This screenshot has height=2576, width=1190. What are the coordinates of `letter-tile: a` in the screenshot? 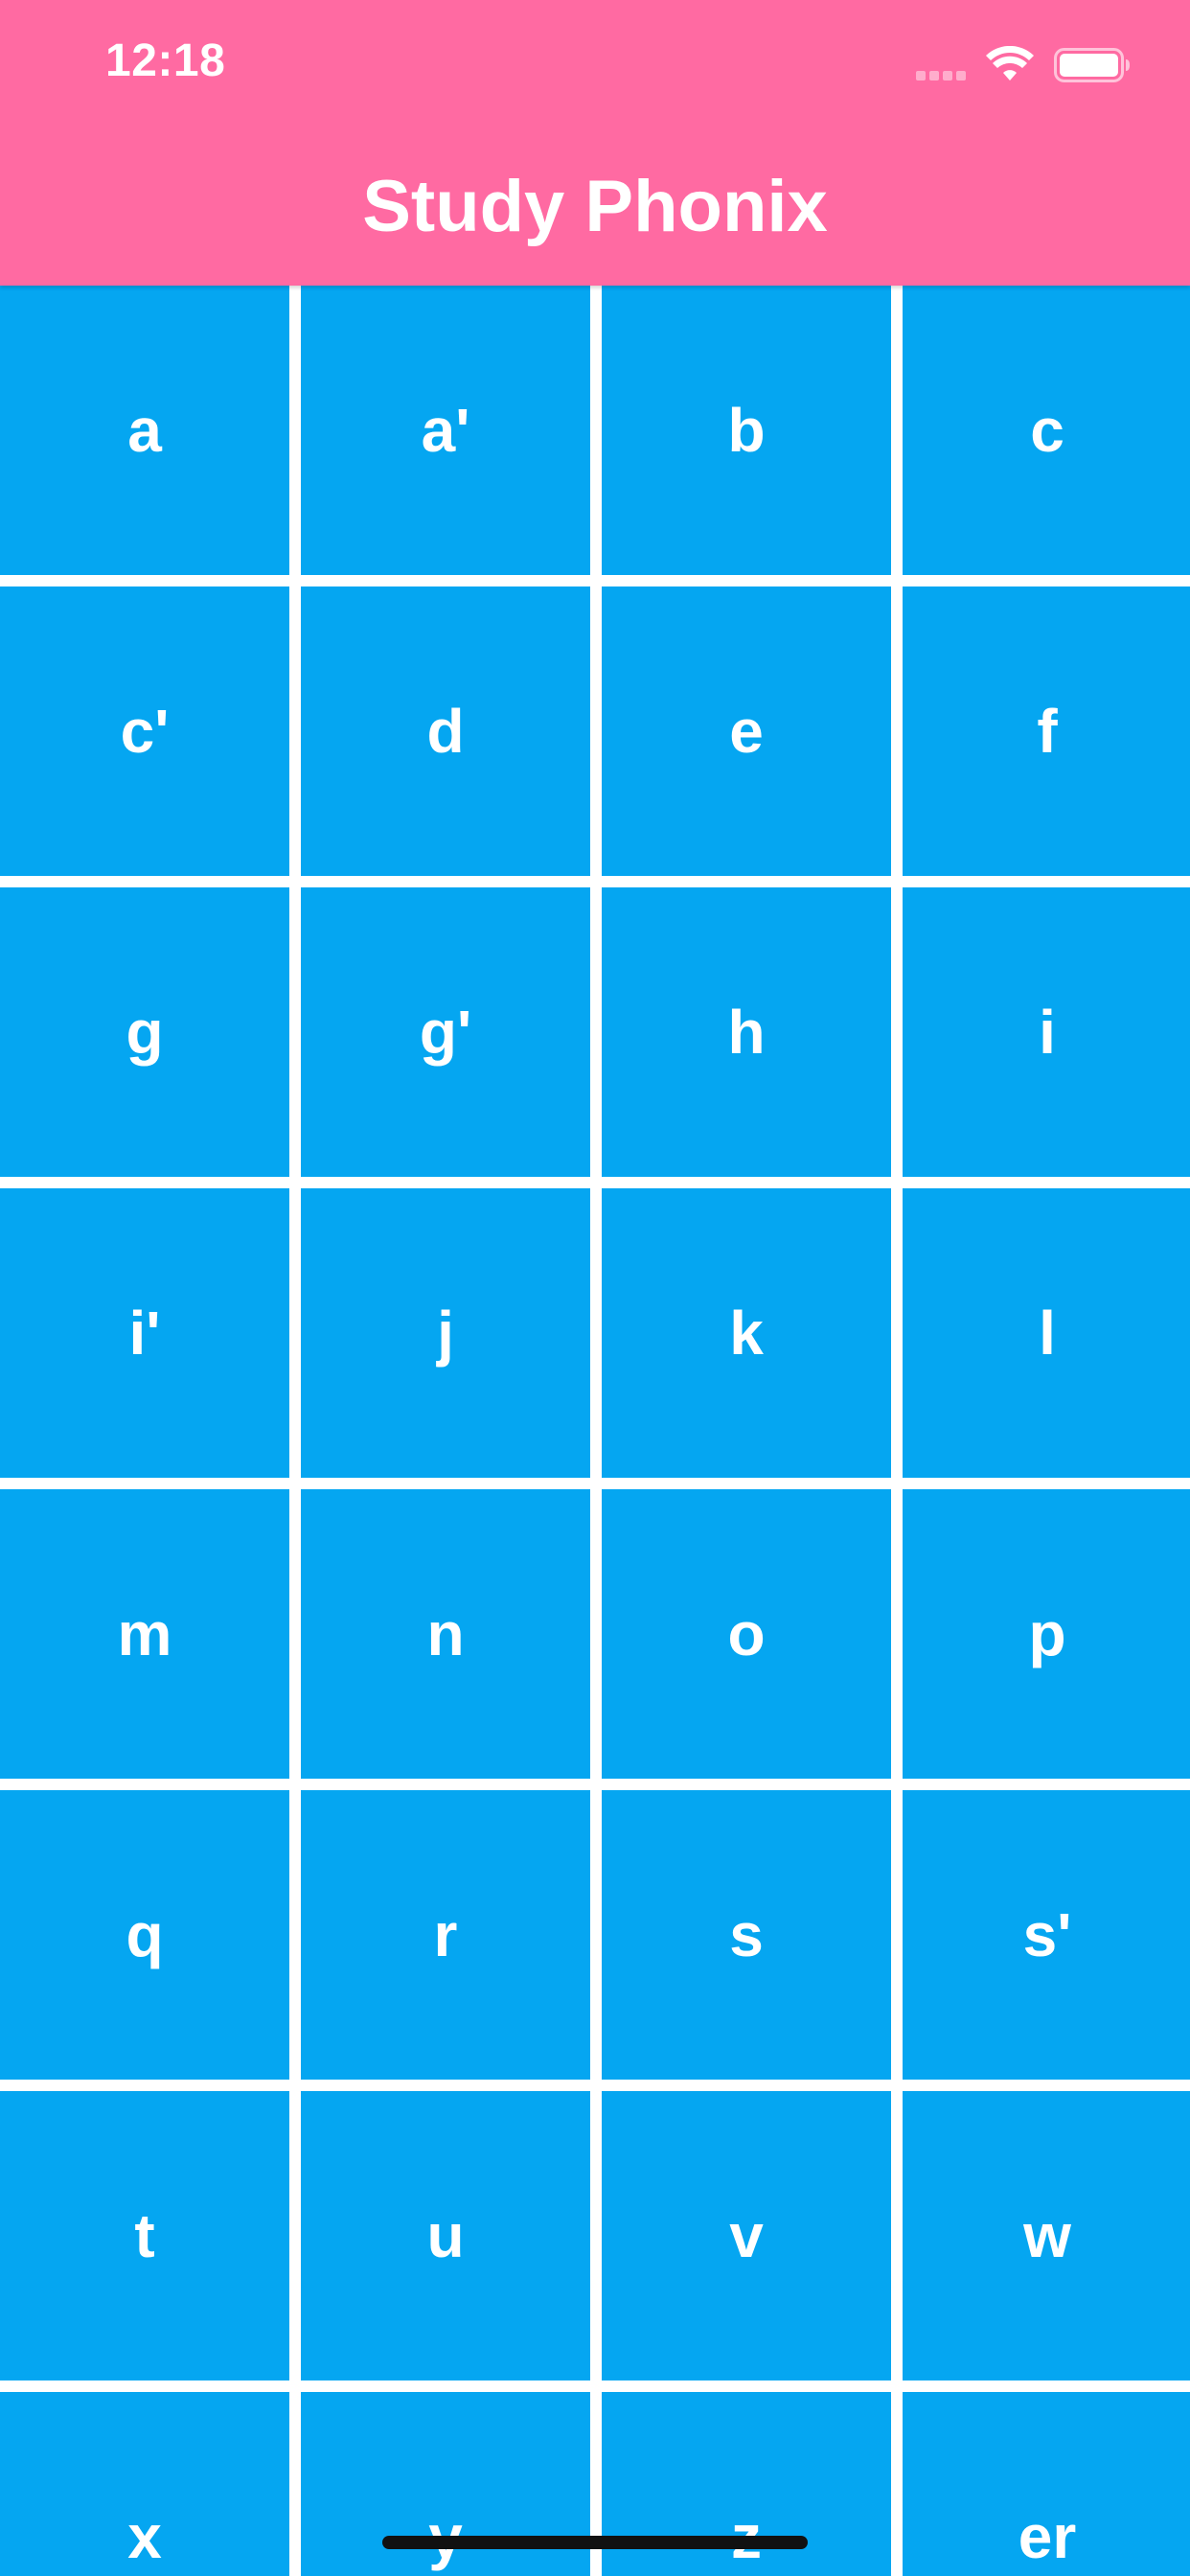 It's located at (144, 430).